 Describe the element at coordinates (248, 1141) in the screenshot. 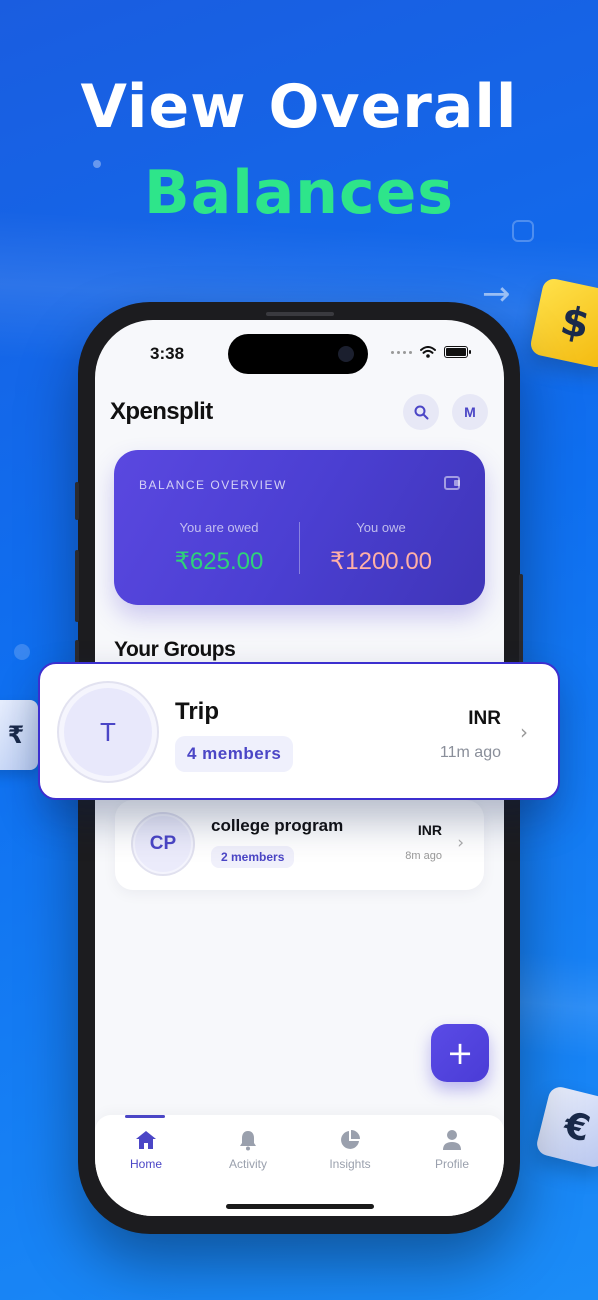

I see `bell-icon` at that location.